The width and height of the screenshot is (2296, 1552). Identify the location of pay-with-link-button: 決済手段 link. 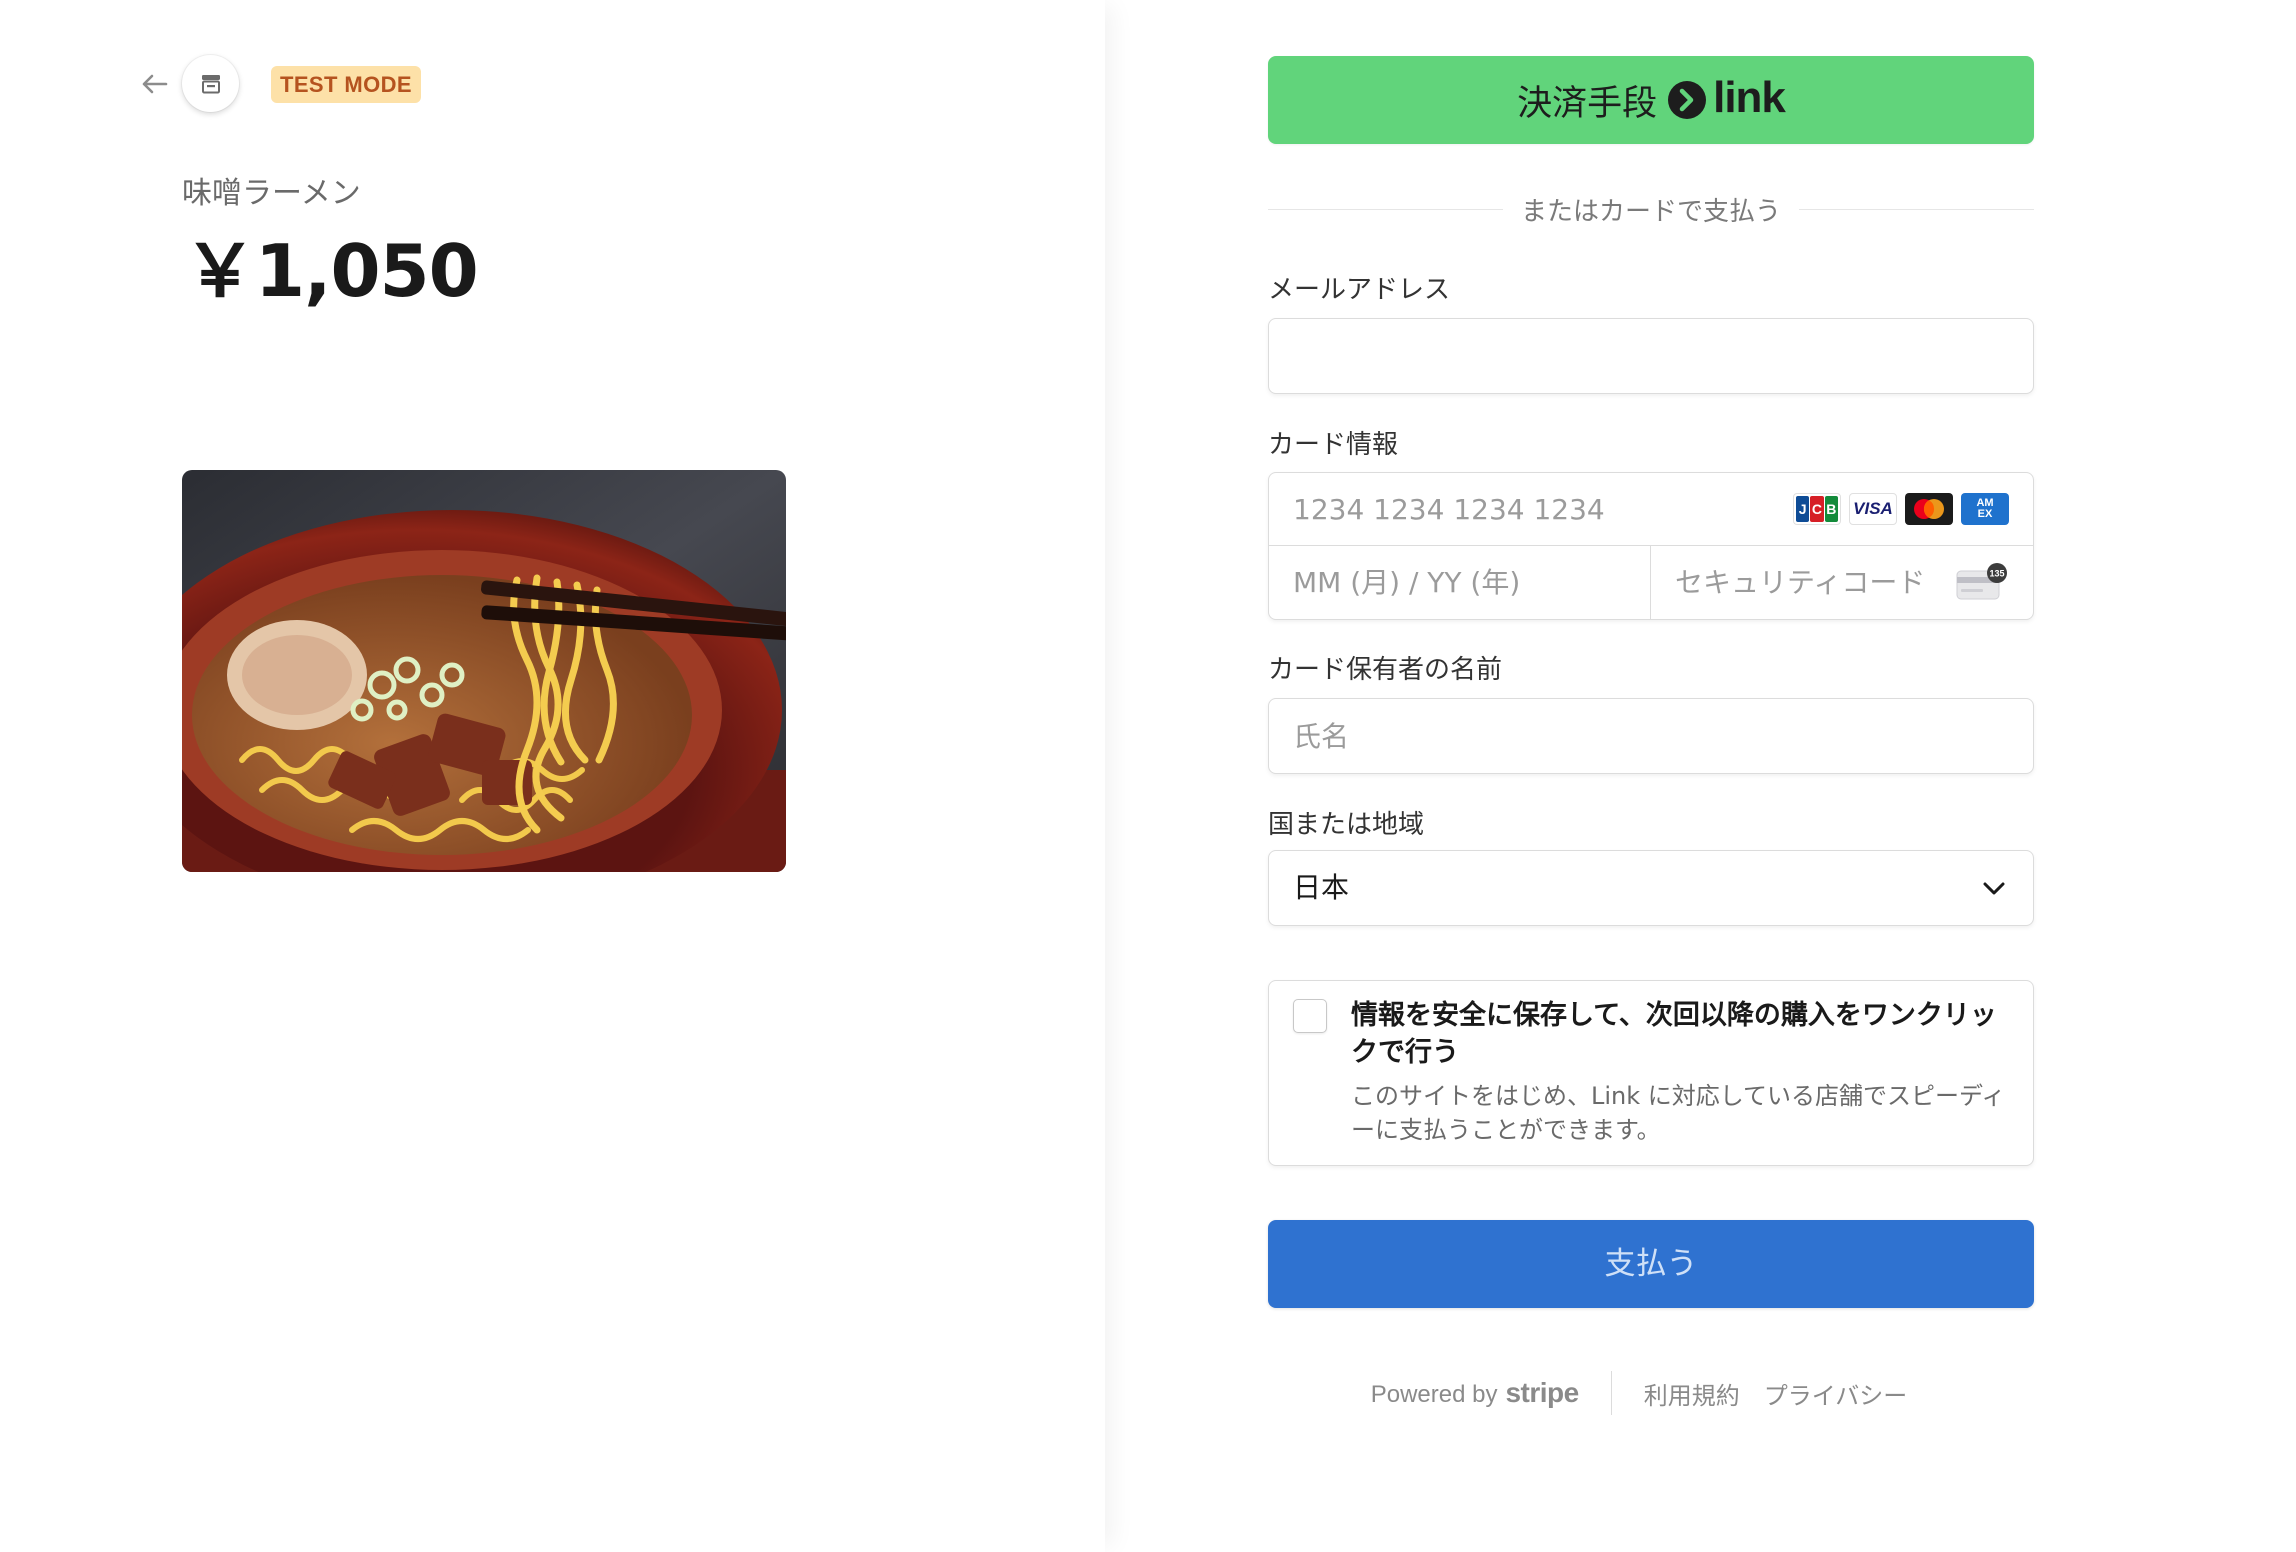
(1651, 100).